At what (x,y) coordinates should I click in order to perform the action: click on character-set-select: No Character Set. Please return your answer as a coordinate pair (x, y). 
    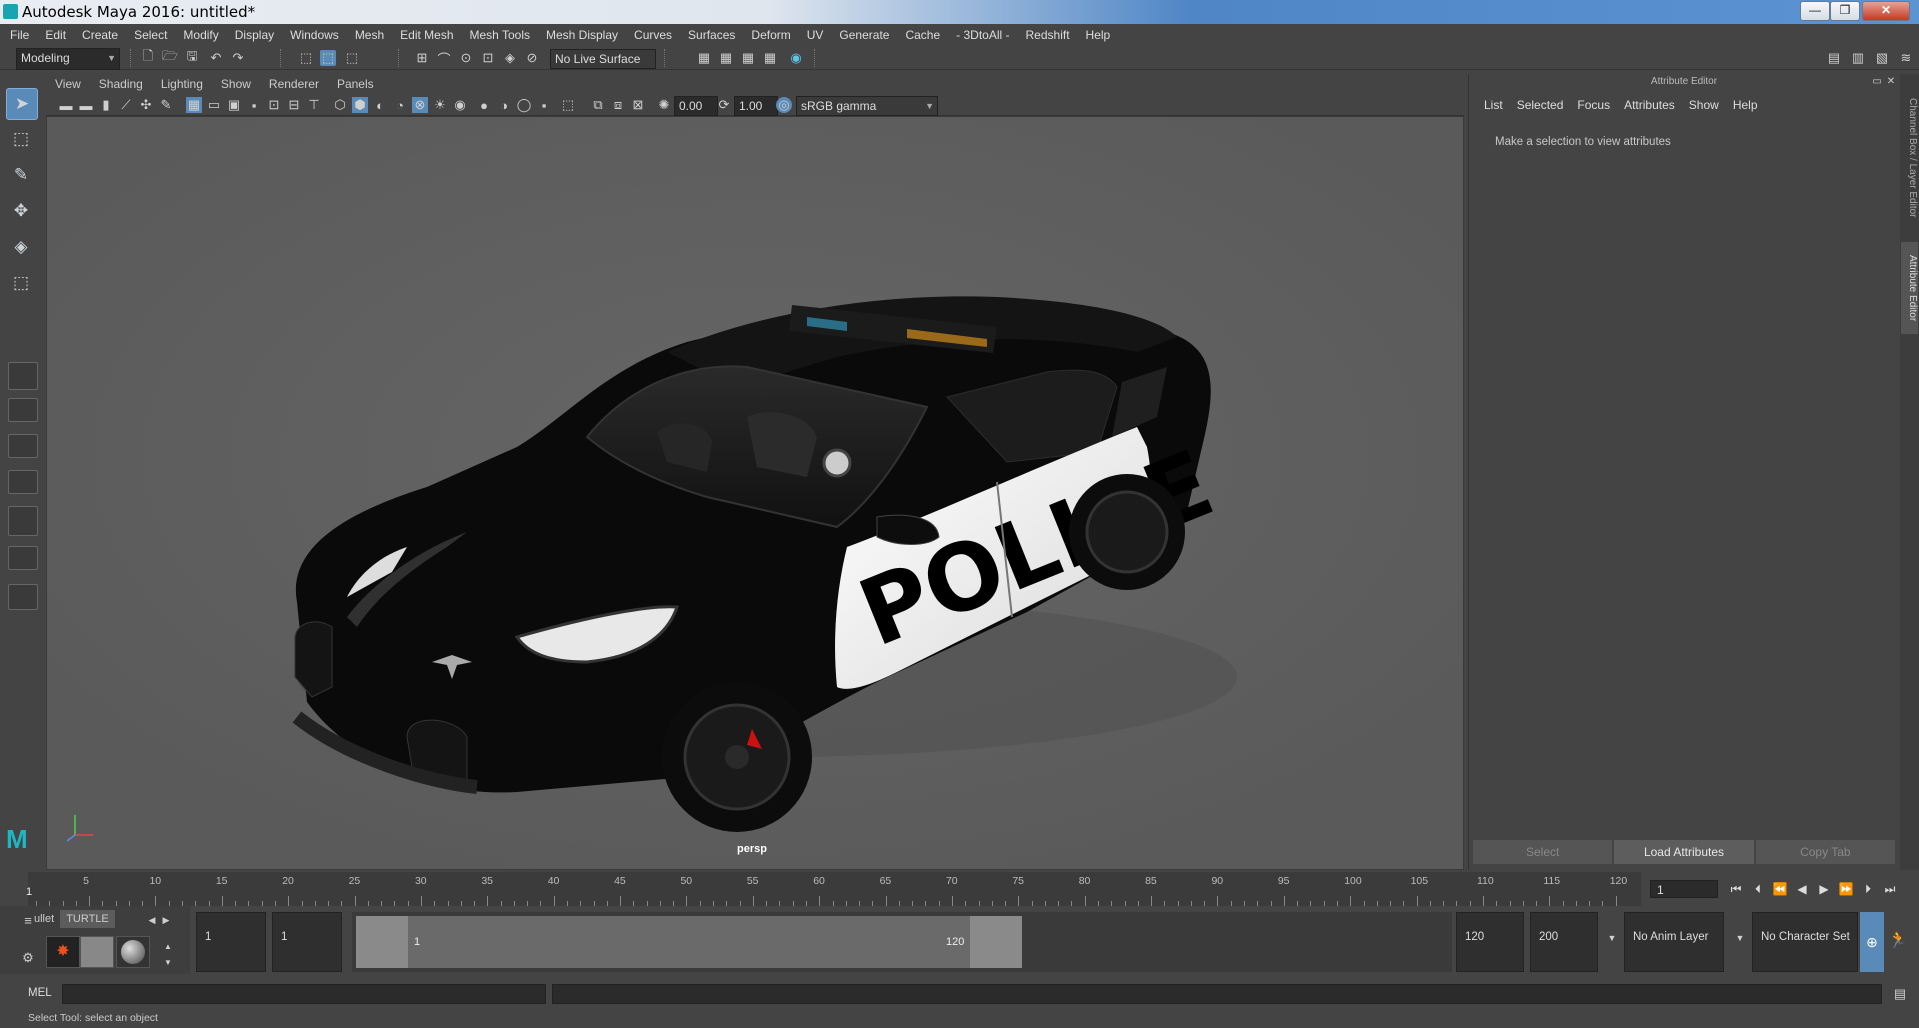
    Looking at the image, I should click on (1805, 942).